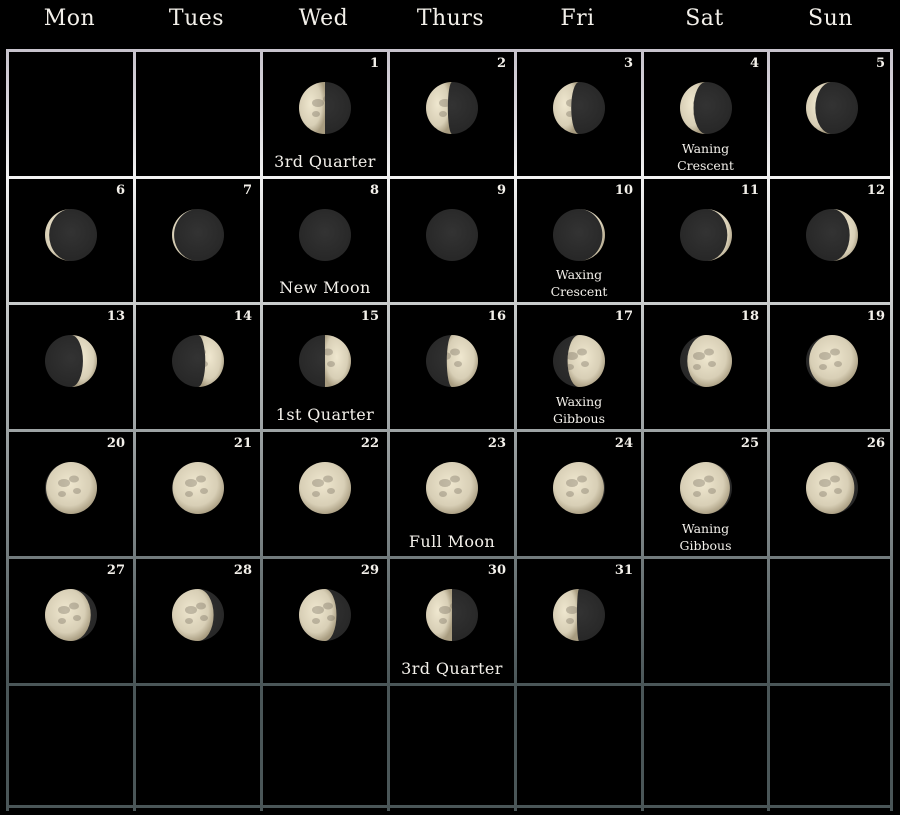 The width and height of the screenshot is (900, 815). What do you see at coordinates (242, 443) in the screenshot?
I see `day-number: 21` at bounding box center [242, 443].